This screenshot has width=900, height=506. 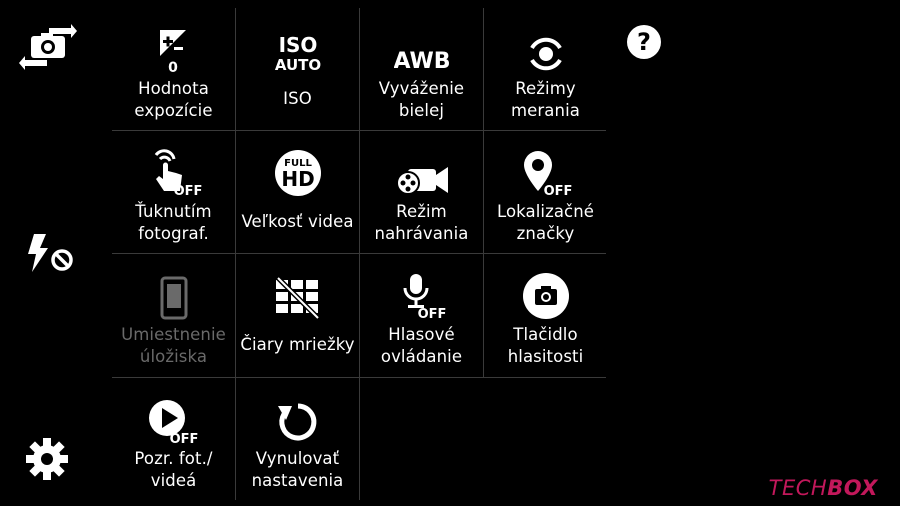 I want to click on setting-label: Lokalizačné značky, so click(x=545, y=222).